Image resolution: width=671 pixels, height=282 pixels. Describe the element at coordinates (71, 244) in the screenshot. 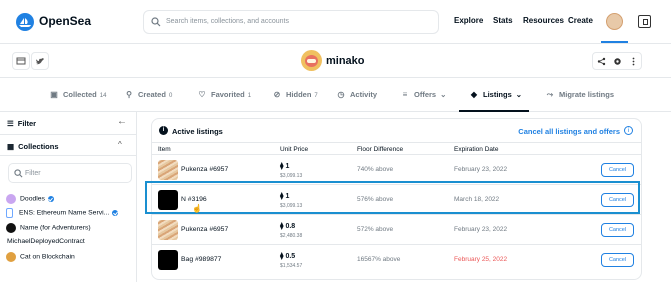

I see `sidebar-item-michael-contract: MichaelDeployedContract` at that location.